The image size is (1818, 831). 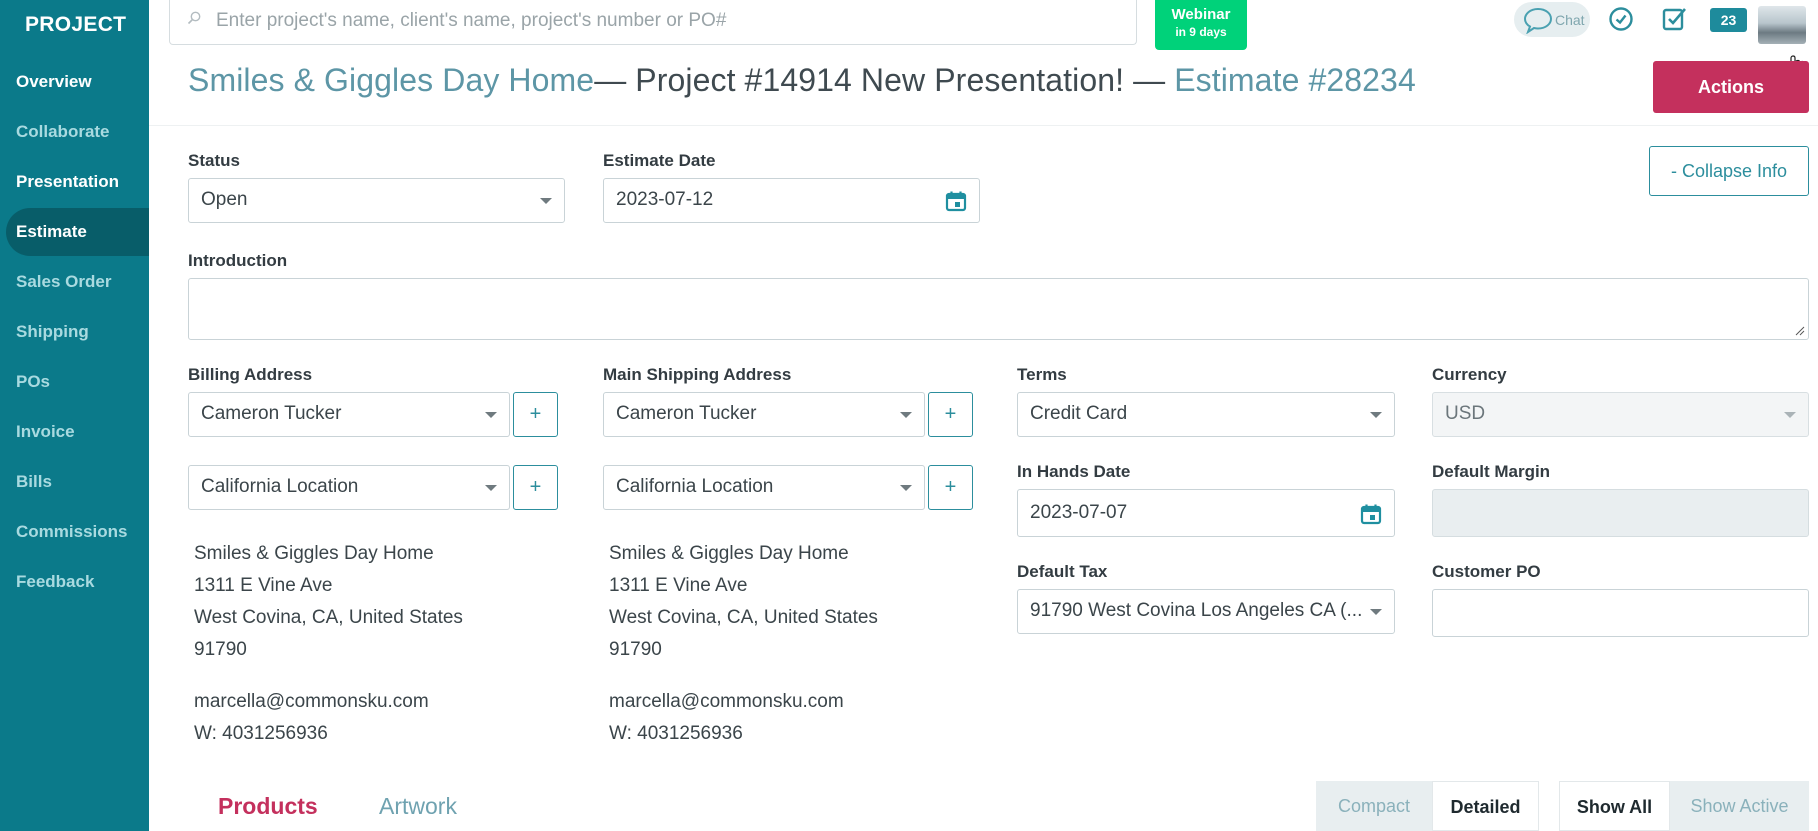 I want to click on shipping-location-select: California Location, so click(x=764, y=487).